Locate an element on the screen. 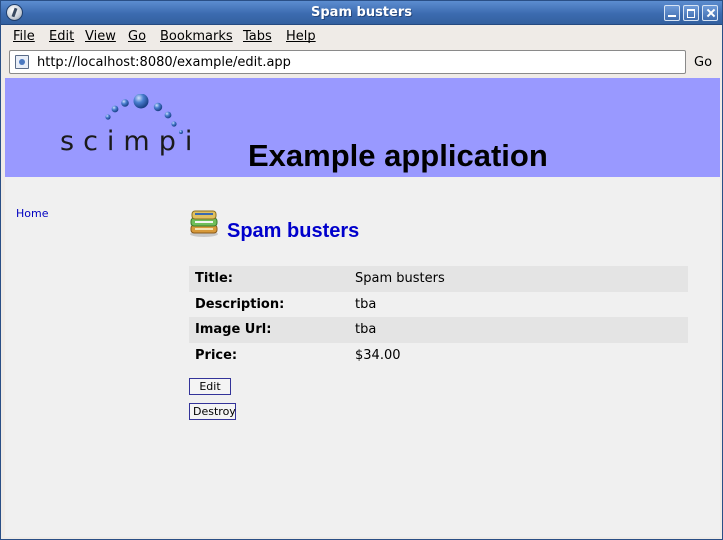 The width and height of the screenshot is (723, 540). destroy-button: Destroy is located at coordinates (212, 411).